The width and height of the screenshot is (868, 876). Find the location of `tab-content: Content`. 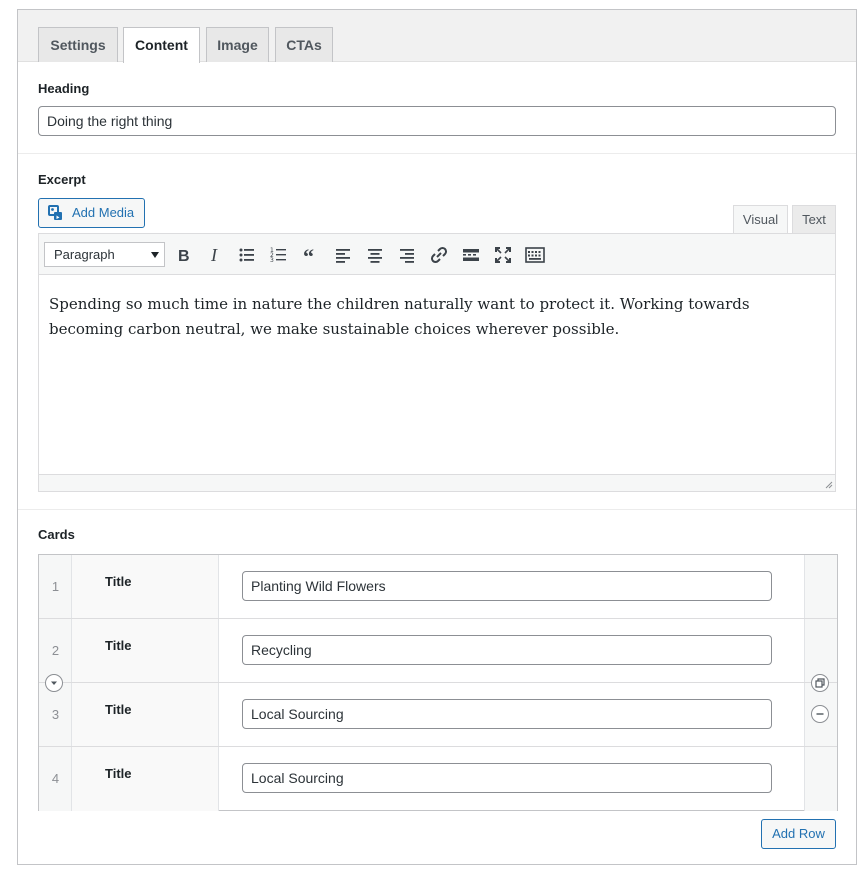

tab-content: Content is located at coordinates (161, 45).